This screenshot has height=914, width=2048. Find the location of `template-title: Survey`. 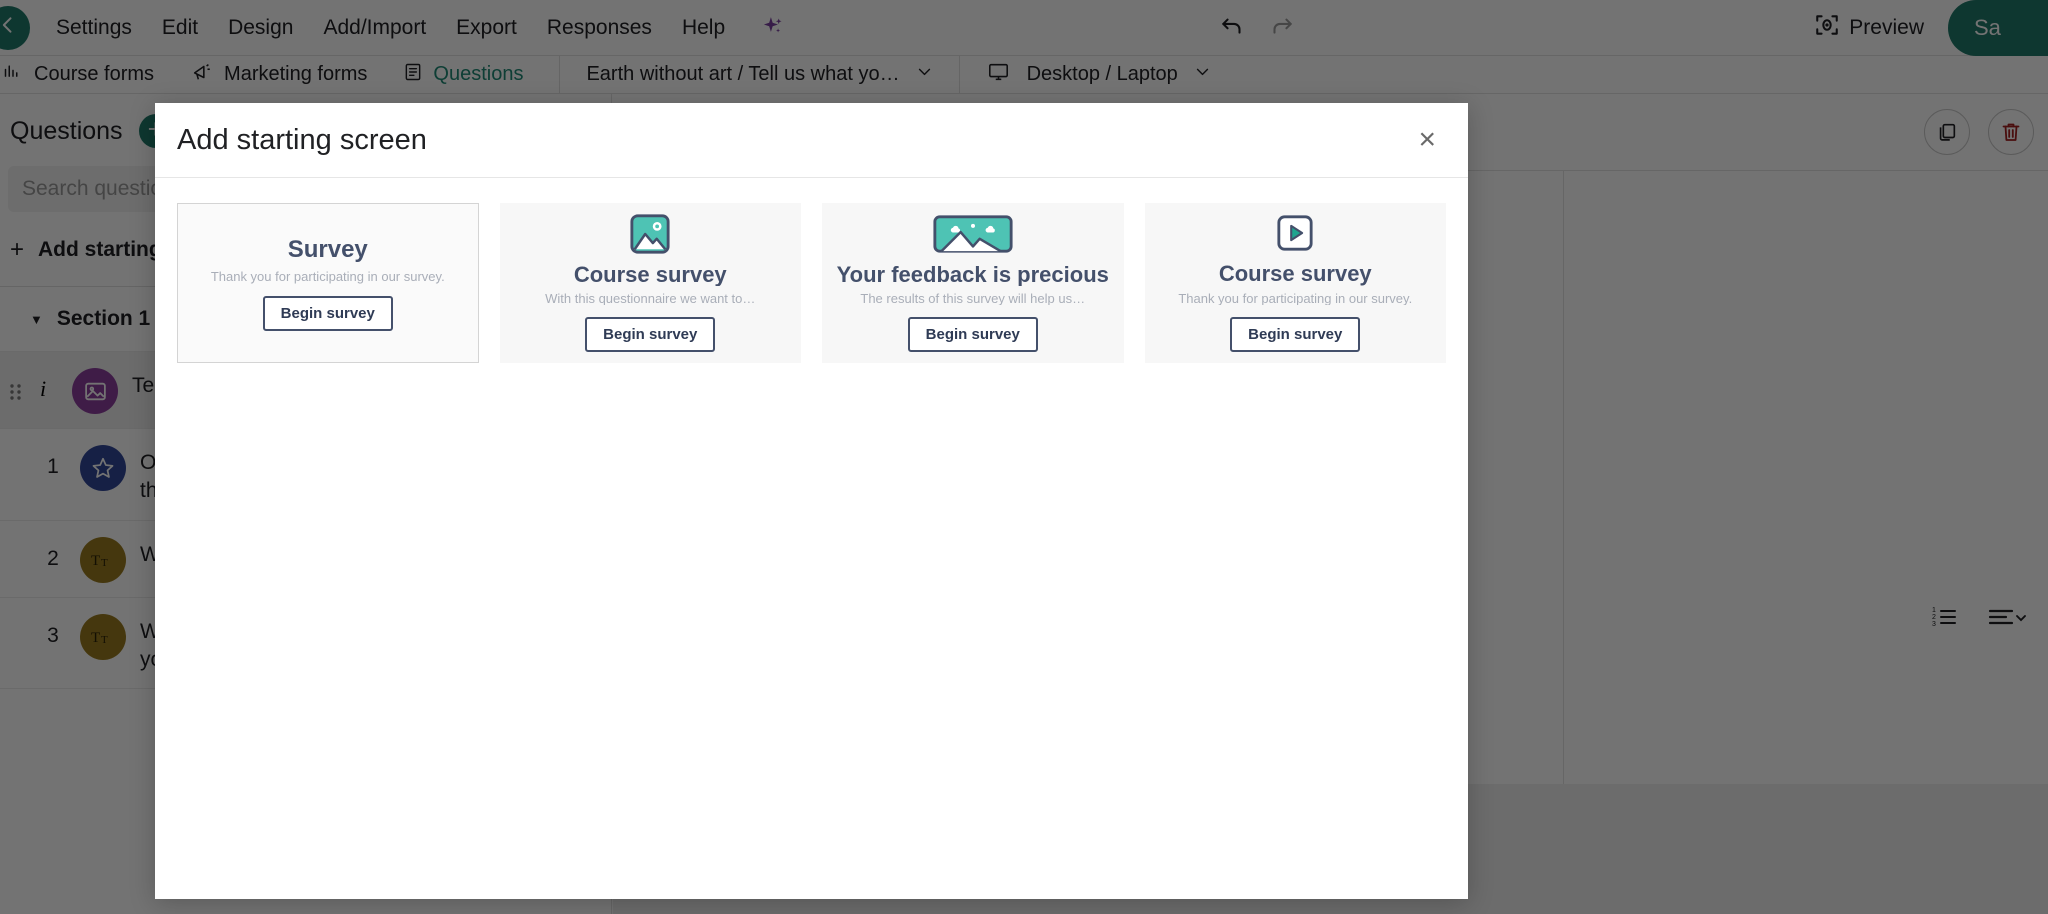

template-title: Survey is located at coordinates (327, 249).